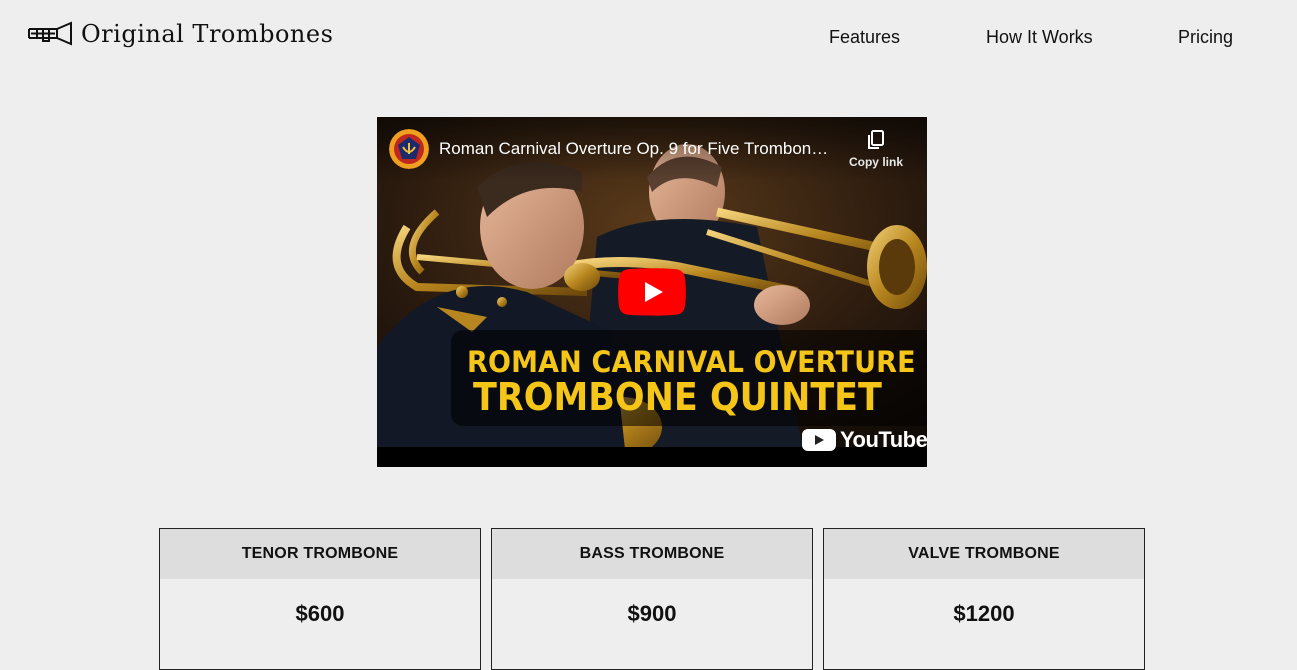 The image size is (1297, 670). What do you see at coordinates (1039, 37) in the screenshot?
I see `nav-link-how-it-works: How It Works` at bounding box center [1039, 37].